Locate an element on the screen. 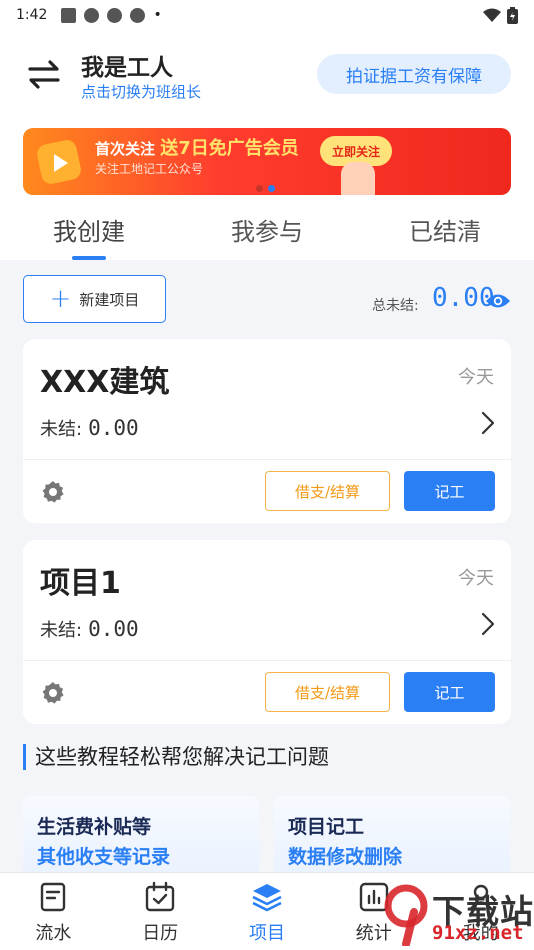  switch-role-link: 点击切换为班组长 is located at coordinates (141, 91).